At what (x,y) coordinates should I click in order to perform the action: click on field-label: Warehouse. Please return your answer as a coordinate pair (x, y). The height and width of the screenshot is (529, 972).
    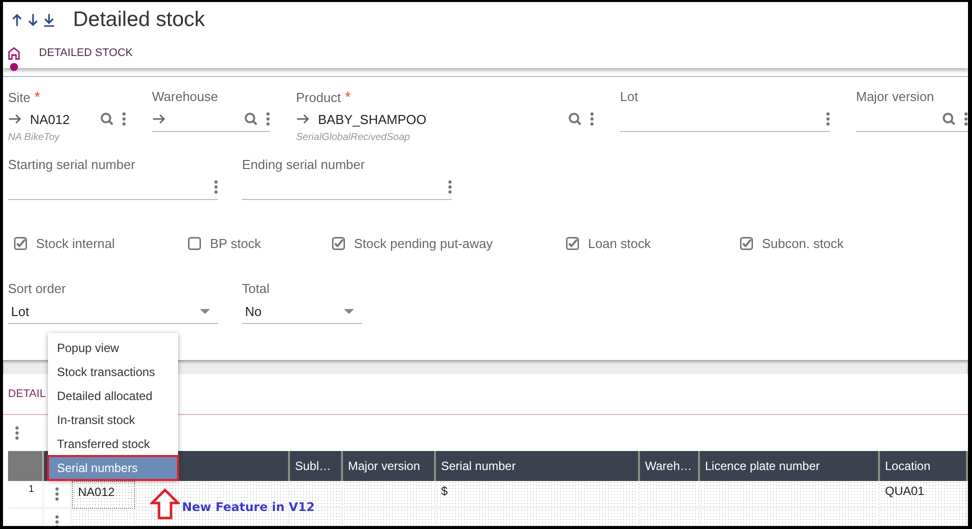
    Looking at the image, I should click on (185, 96).